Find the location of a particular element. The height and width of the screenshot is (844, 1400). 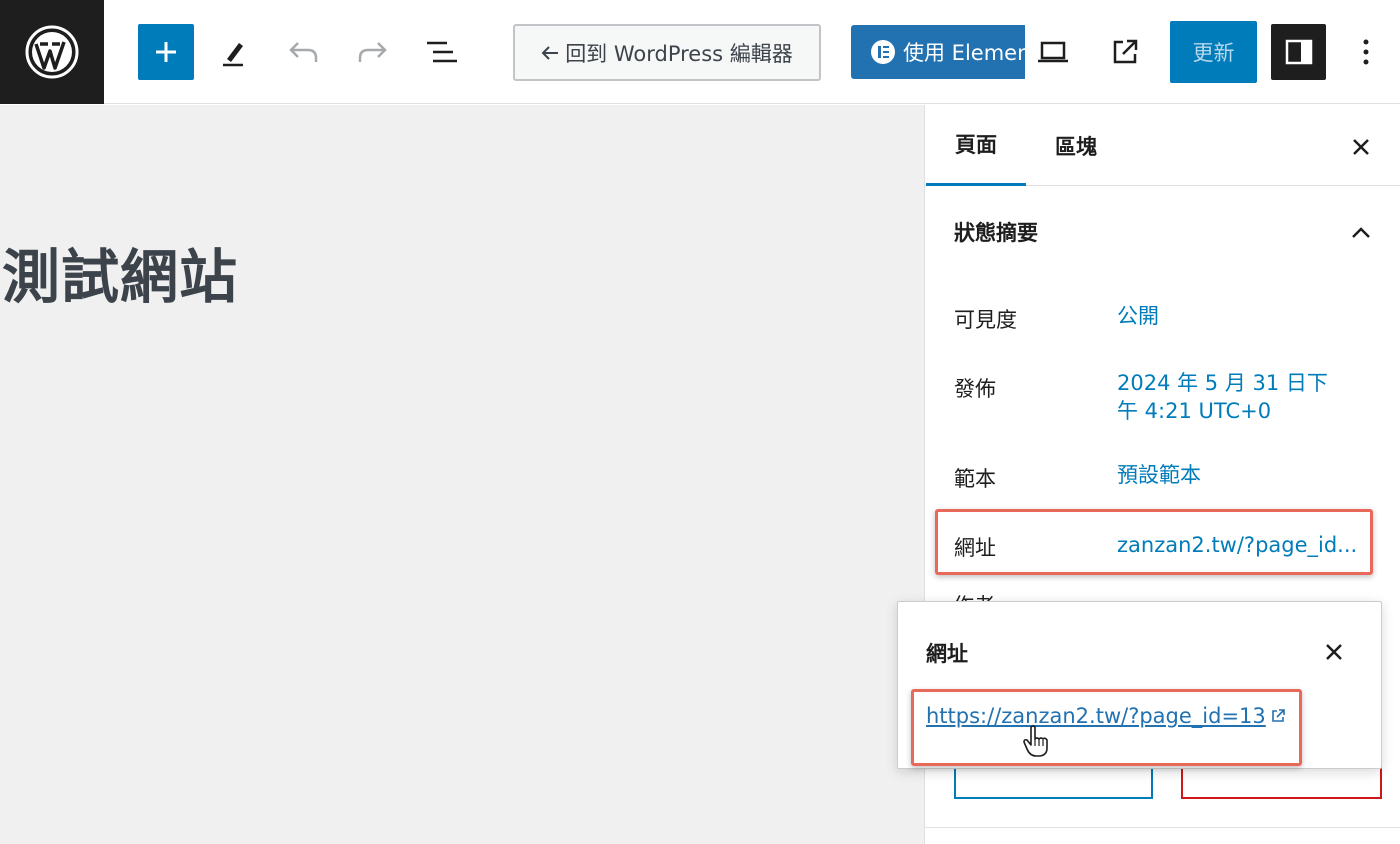

panel-divider is located at coordinates (1162, 827).